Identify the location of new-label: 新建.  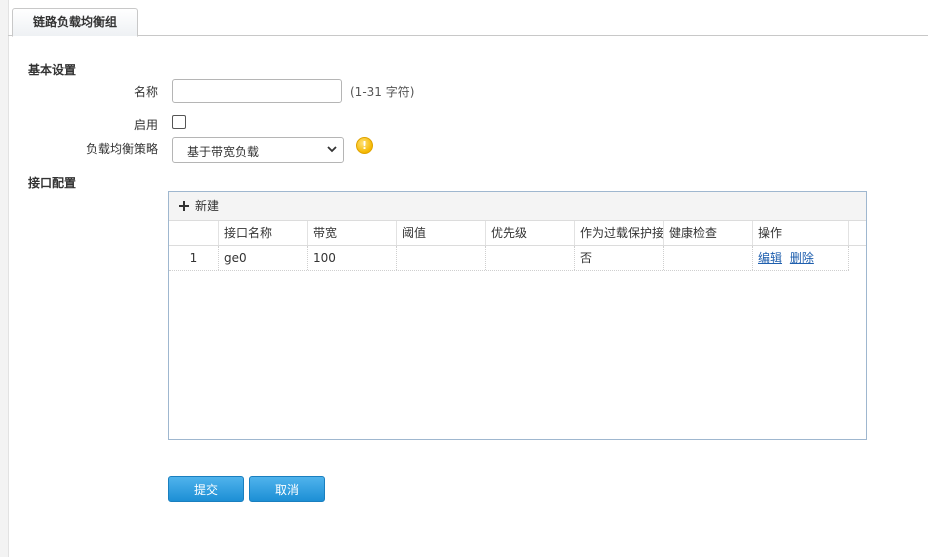
(207, 206).